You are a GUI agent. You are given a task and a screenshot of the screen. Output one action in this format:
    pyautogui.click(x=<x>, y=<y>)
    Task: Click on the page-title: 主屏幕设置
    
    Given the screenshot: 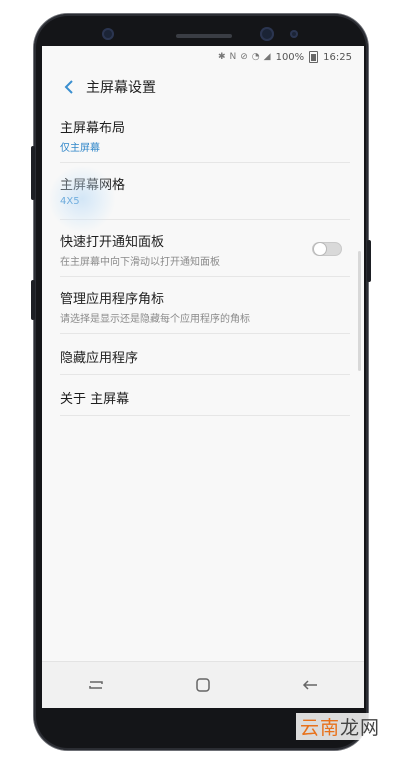 What is the action you would take?
    pyautogui.click(x=121, y=88)
    